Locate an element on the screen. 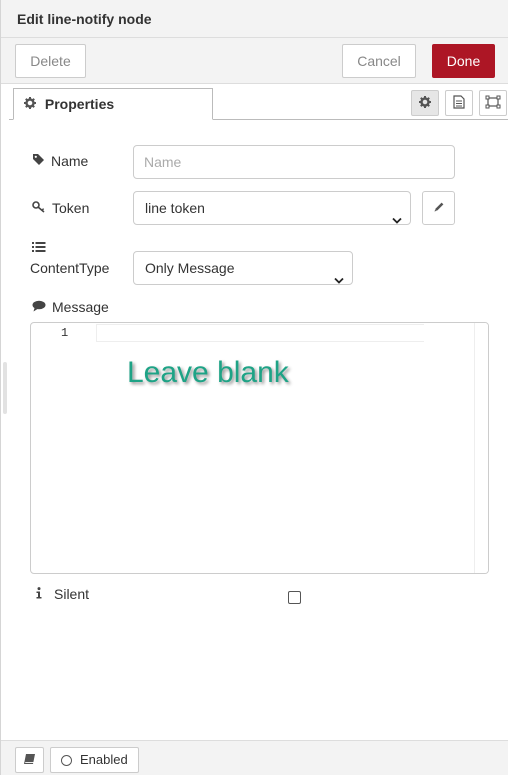 Image resolution: width=508 pixels, height=775 pixels. editor-line-number: 1 is located at coordinates (65, 333).